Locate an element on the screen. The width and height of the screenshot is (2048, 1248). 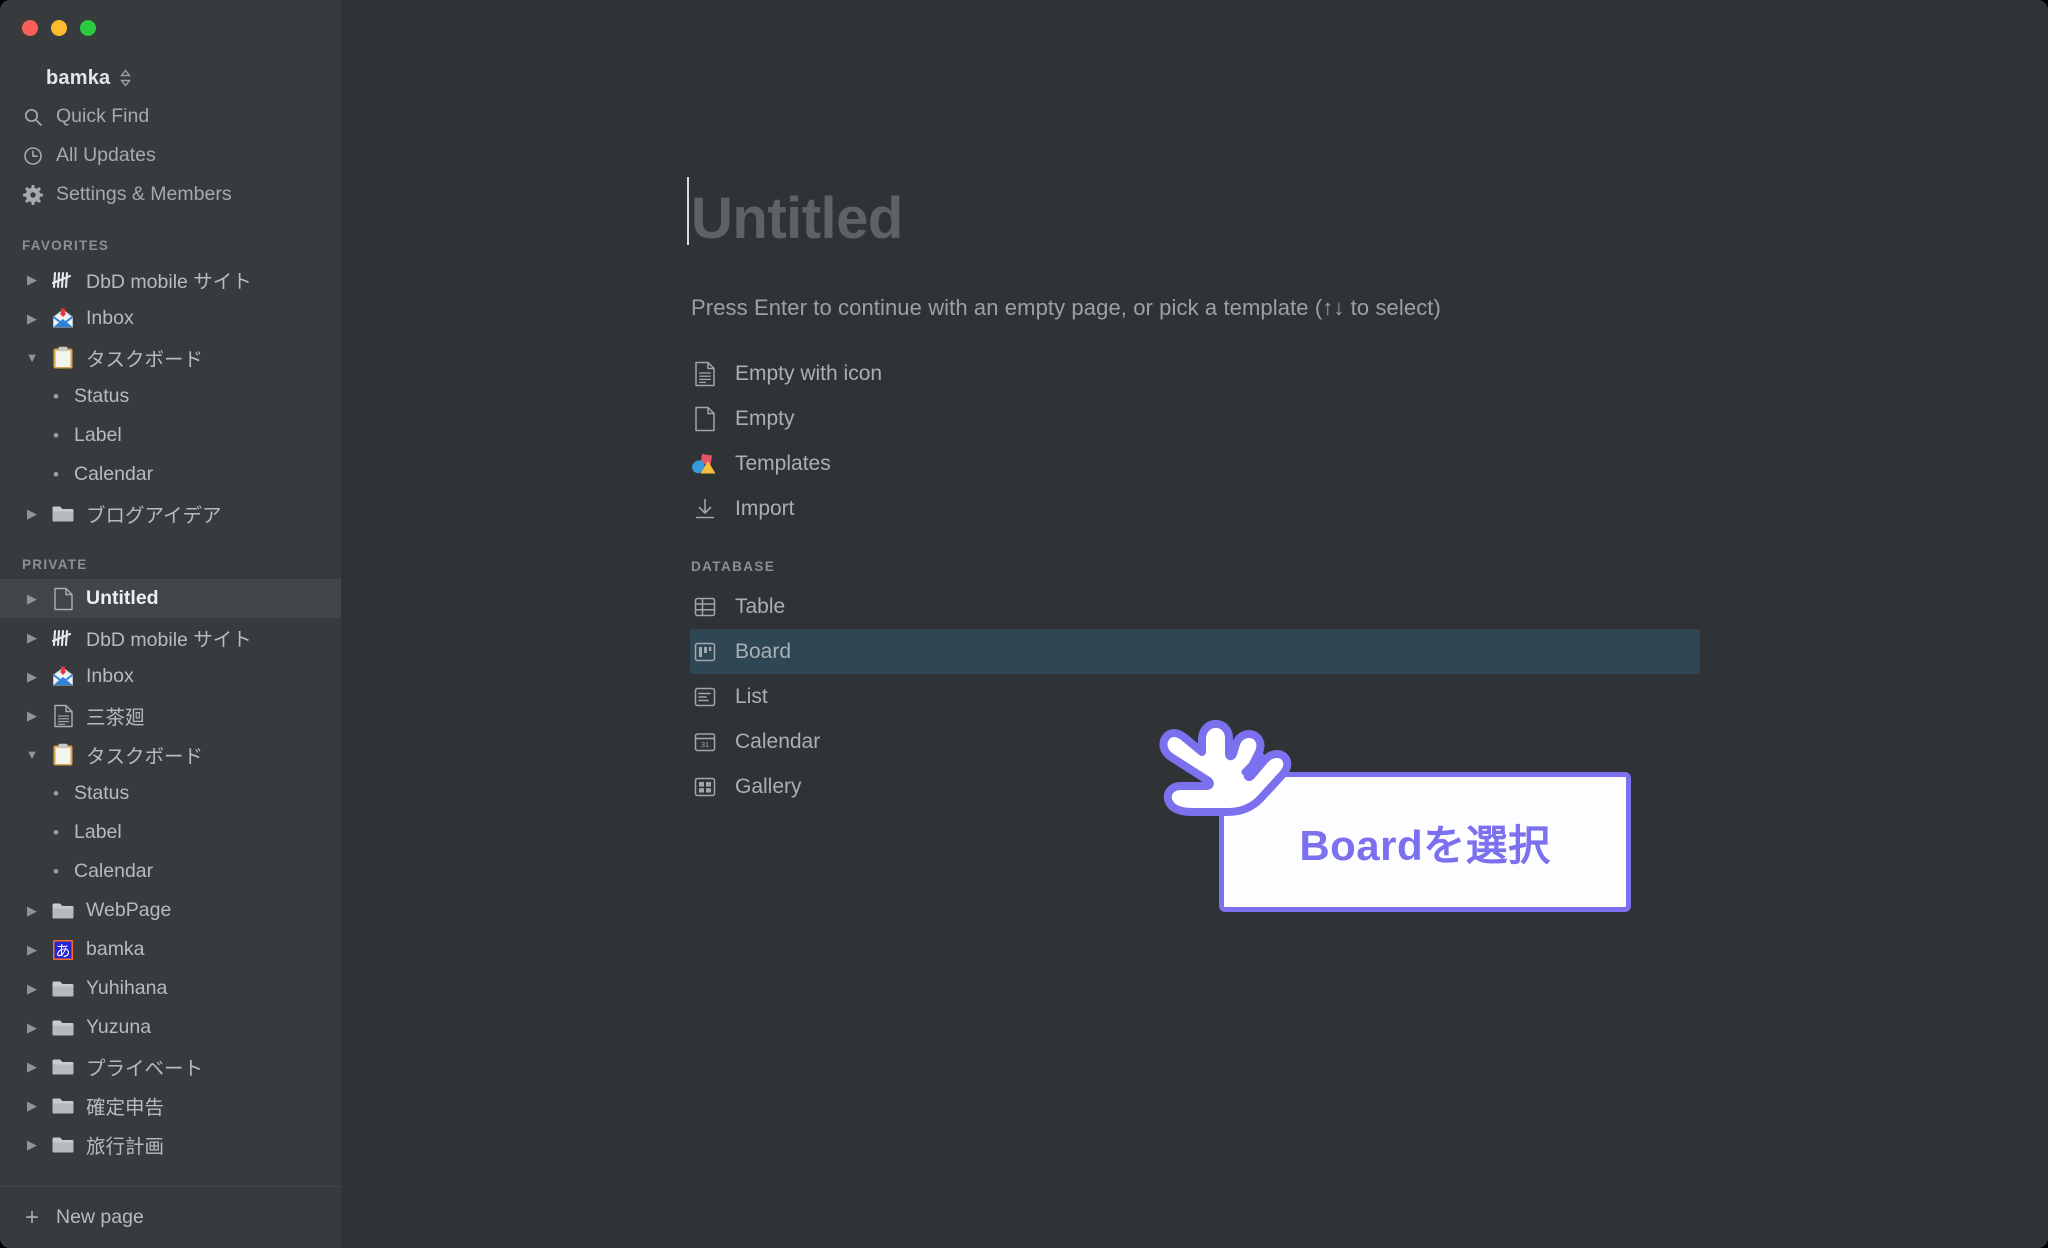
nav-item-quick-find: Quick Find is located at coordinates (170, 116).